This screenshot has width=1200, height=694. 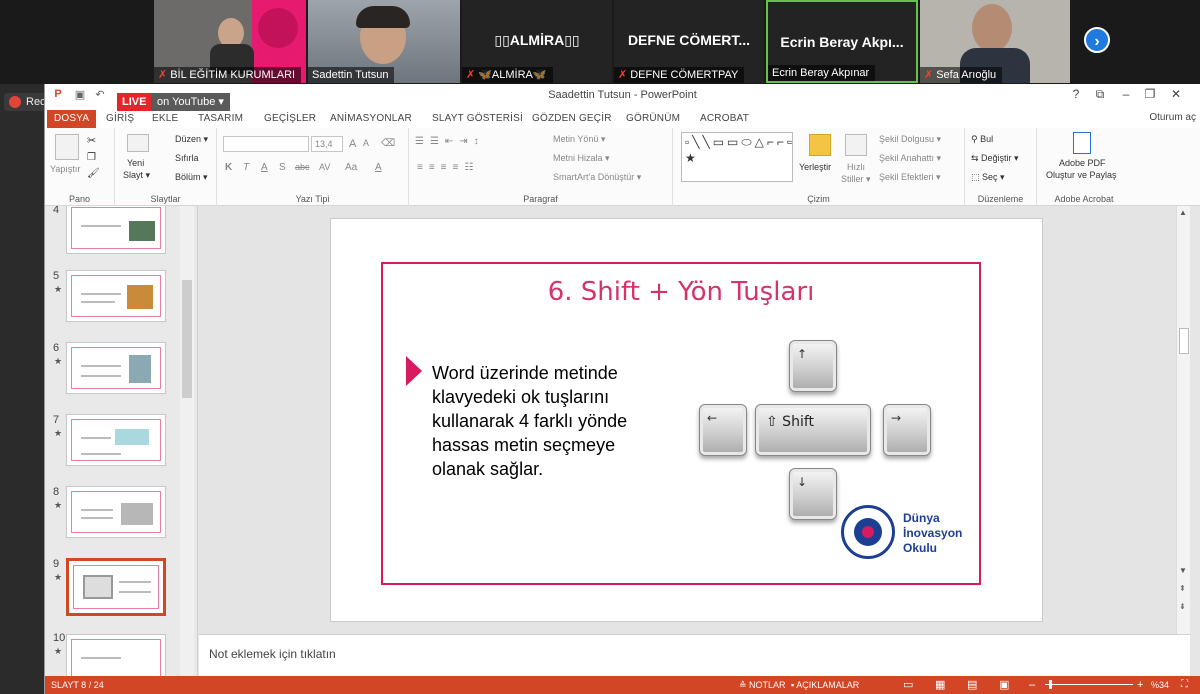 What do you see at coordinates (1184, 685) in the screenshot?
I see `fit-slide-icon: ⛶` at bounding box center [1184, 685].